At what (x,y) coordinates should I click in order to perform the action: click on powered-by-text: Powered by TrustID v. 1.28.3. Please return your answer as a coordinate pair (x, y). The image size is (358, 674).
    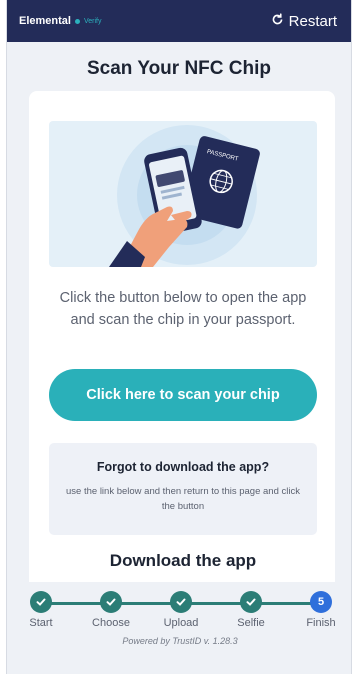
    Looking at the image, I should click on (180, 641).